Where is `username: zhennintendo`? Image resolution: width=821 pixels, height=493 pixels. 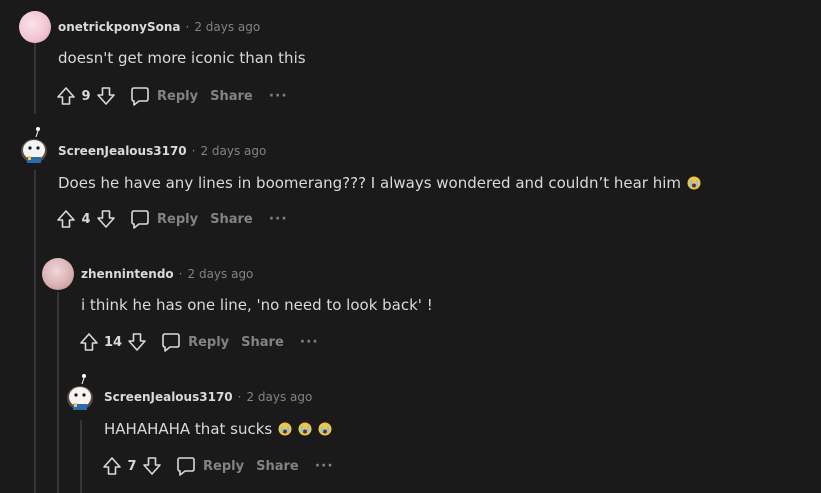 username: zhennintendo is located at coordinates (127, 274).